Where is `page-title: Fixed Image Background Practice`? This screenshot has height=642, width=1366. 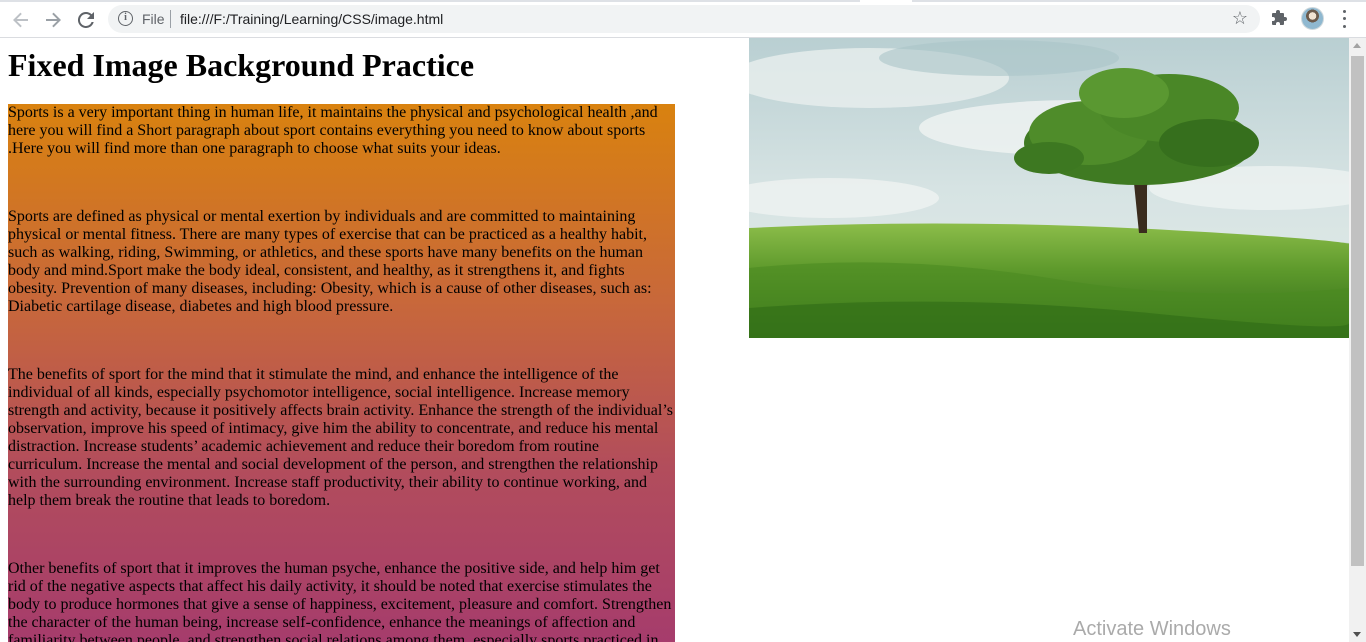
page-title: Fixed Image Background Practice is located at coordinates (241, 65).